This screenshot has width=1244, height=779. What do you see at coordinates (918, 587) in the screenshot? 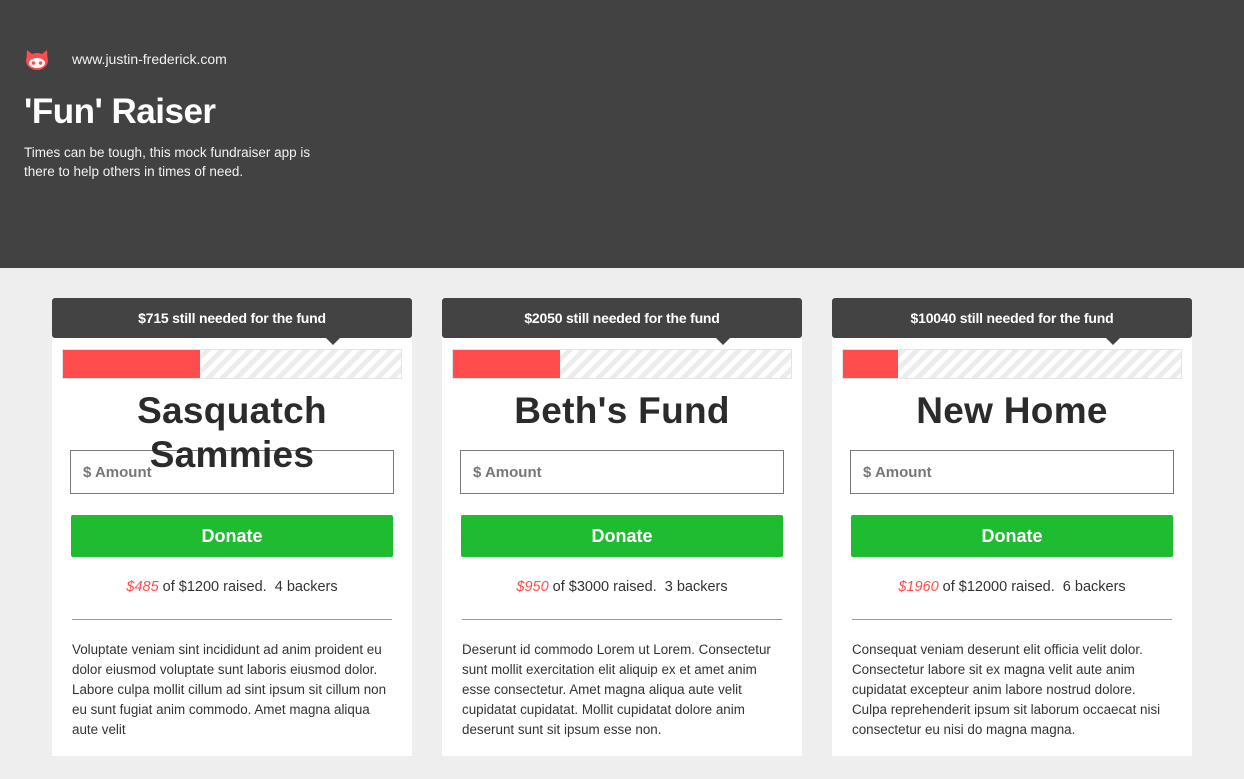
I see `raised-amount: $1960` at bounding box center [918, 587].